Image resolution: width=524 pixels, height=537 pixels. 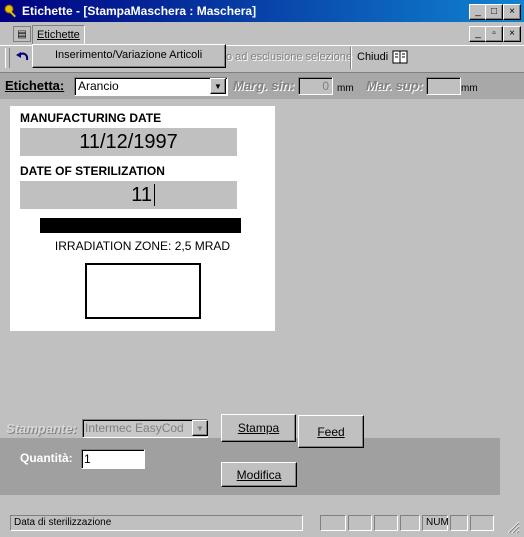 I want to click on num-lock-indicator: NUM, so click(x=435, y=523).